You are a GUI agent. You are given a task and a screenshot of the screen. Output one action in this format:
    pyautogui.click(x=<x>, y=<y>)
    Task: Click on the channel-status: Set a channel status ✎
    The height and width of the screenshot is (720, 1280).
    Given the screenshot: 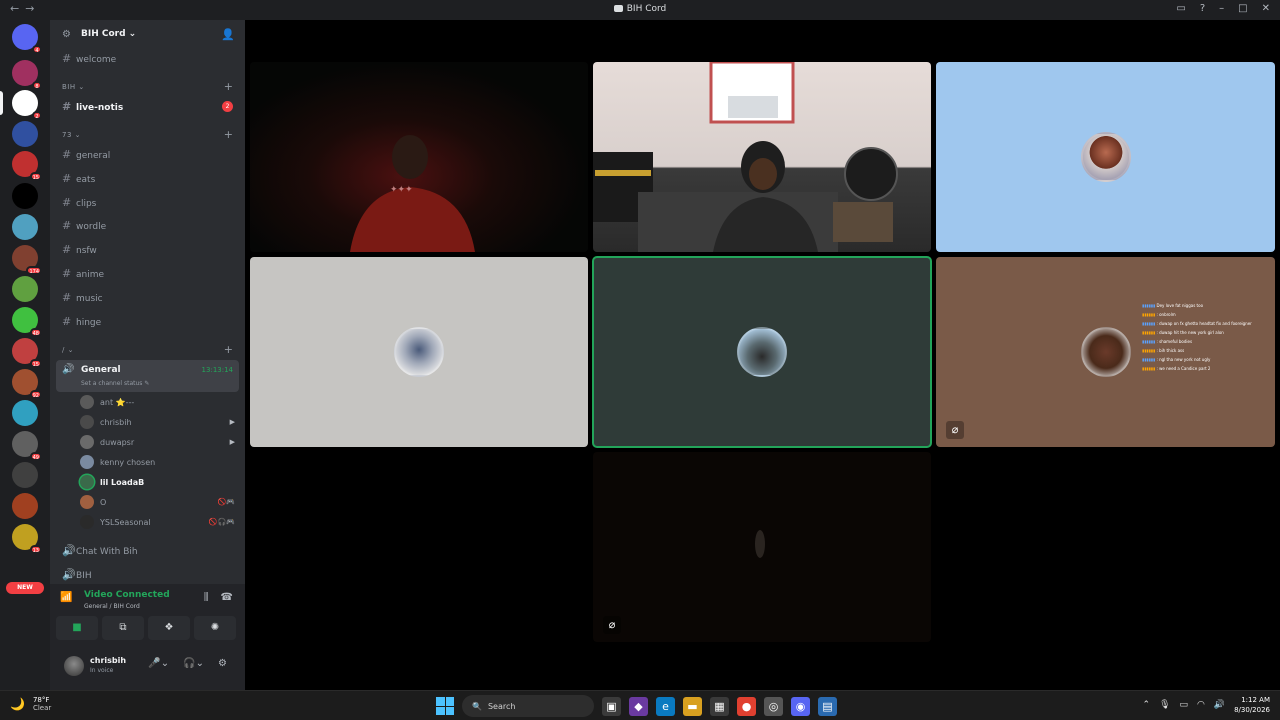 What is the action you would take?
    pyautogui.click(x=115, y=383)
    